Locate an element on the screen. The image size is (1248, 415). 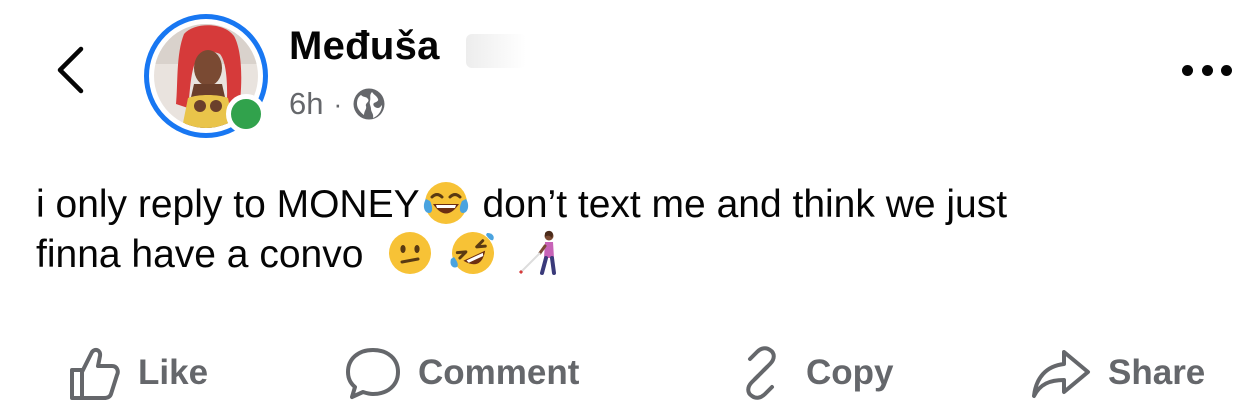
chevron-left-icon is located at coordinates (70, 70).